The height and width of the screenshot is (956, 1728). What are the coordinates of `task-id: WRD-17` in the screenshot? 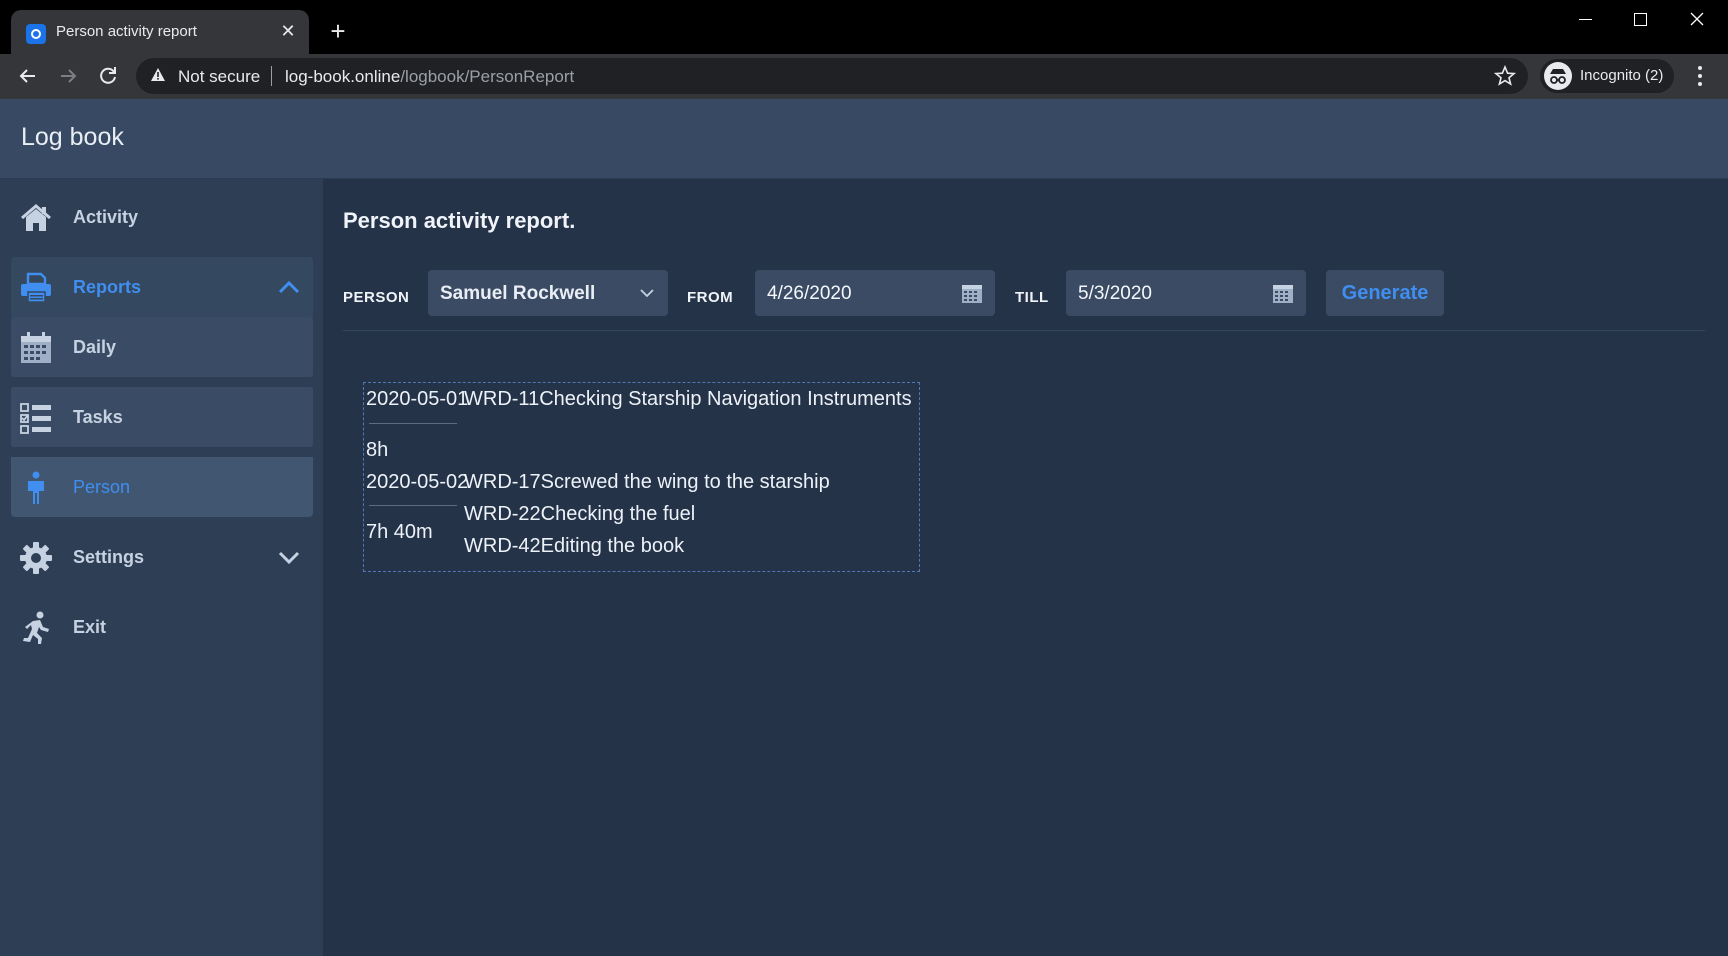 It's located at (502, 482).